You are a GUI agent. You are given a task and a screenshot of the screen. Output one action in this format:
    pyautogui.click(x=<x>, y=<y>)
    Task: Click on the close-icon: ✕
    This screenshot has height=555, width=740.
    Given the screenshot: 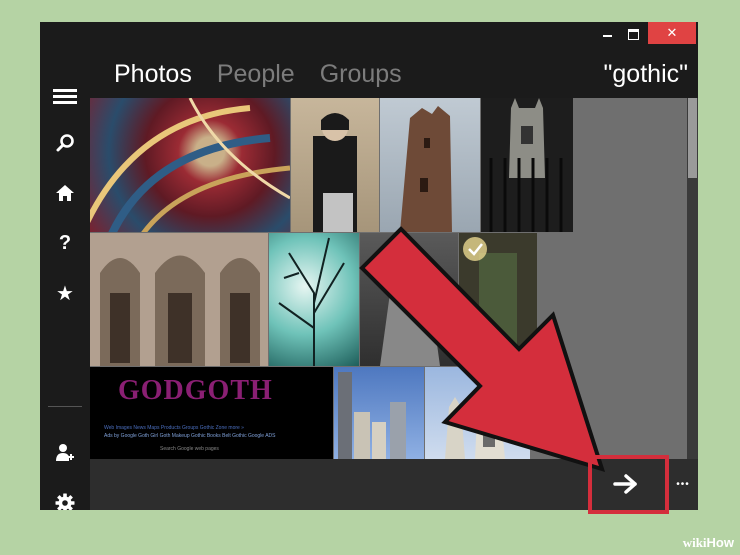 What is the action you would take?
    pyautogui.click(x=672, y=32)
    